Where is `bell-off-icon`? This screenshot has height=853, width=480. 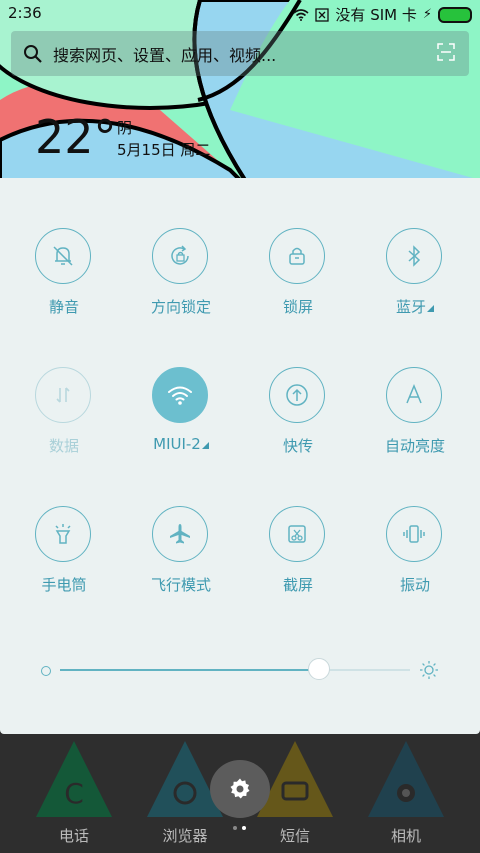 bell-off-icon is located at coordinates (63, 256).